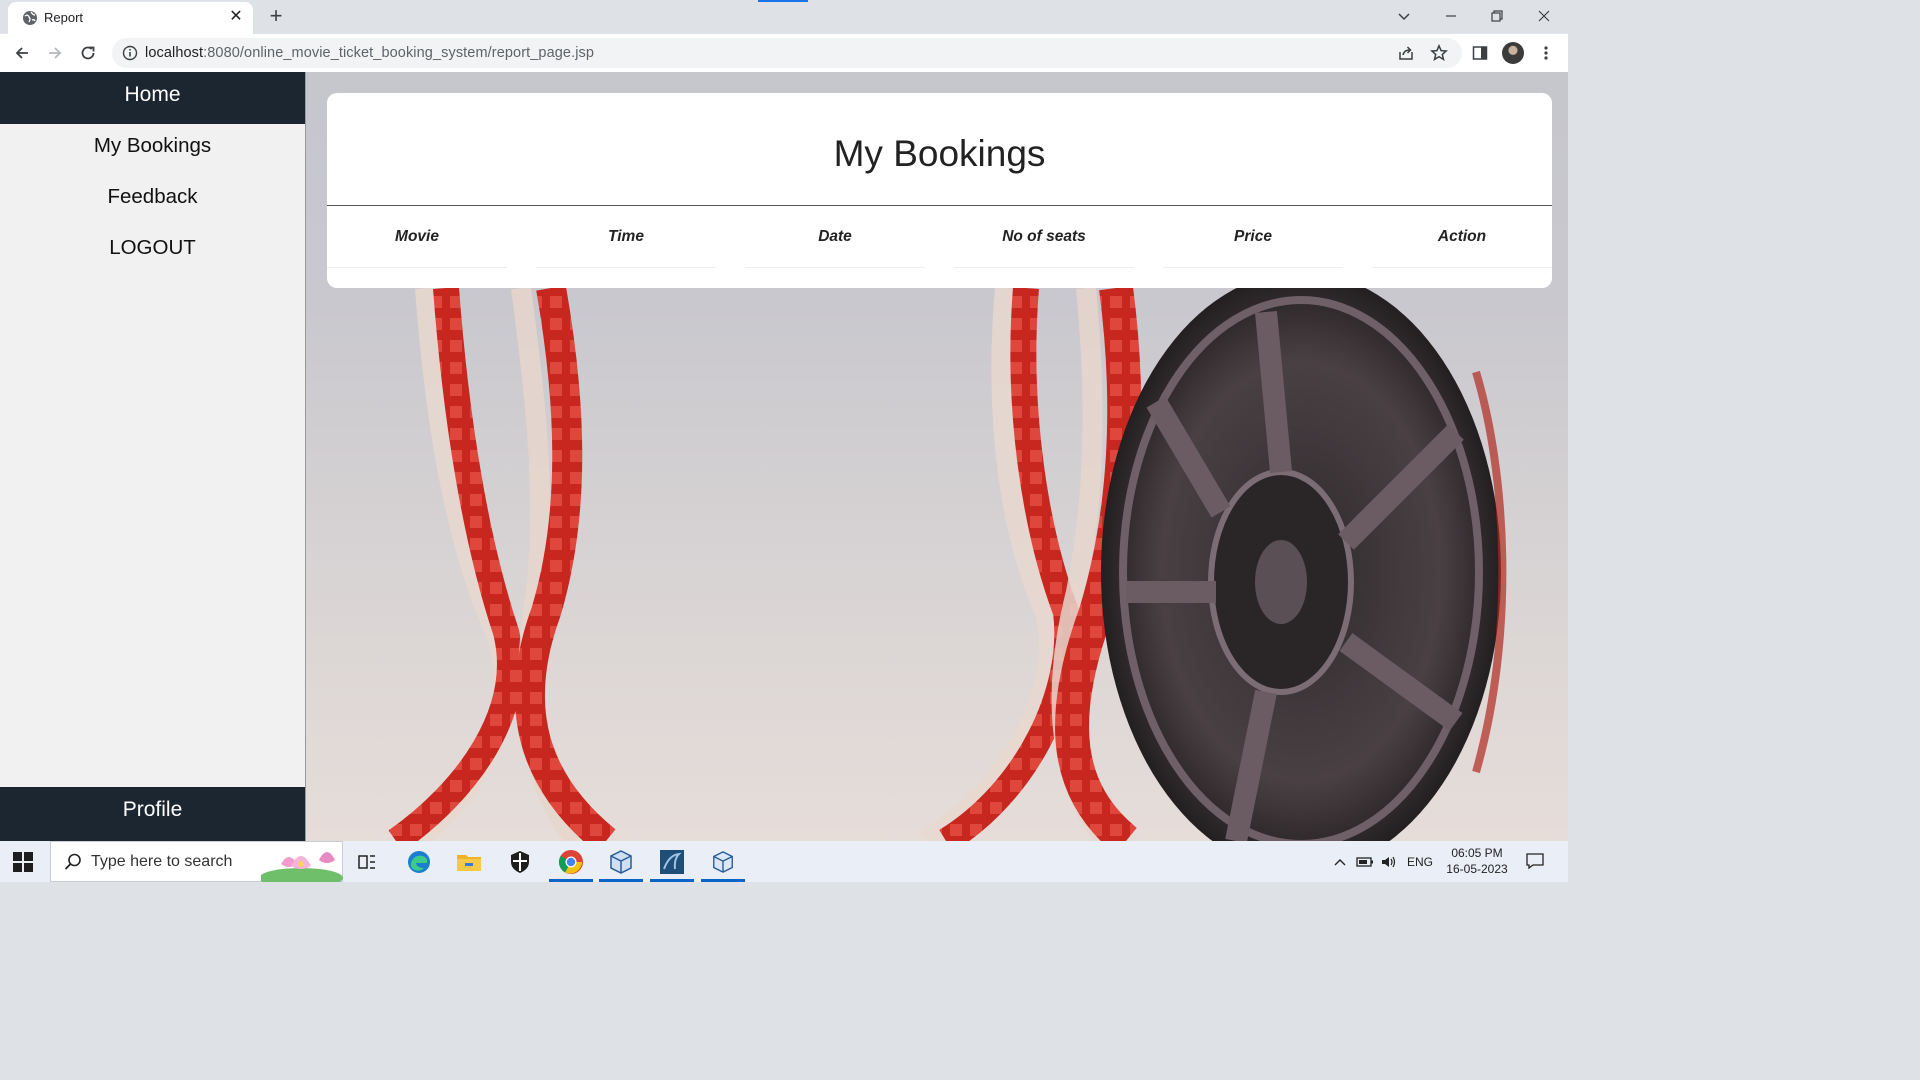 The width and height of the screenshot is (1920, 1080). What do you see at coordinates (1477, 861) in the screenshot?
I see `taskbar-clock: 06:05 PM 16-05-2023` at bounding box center [1477, 861].